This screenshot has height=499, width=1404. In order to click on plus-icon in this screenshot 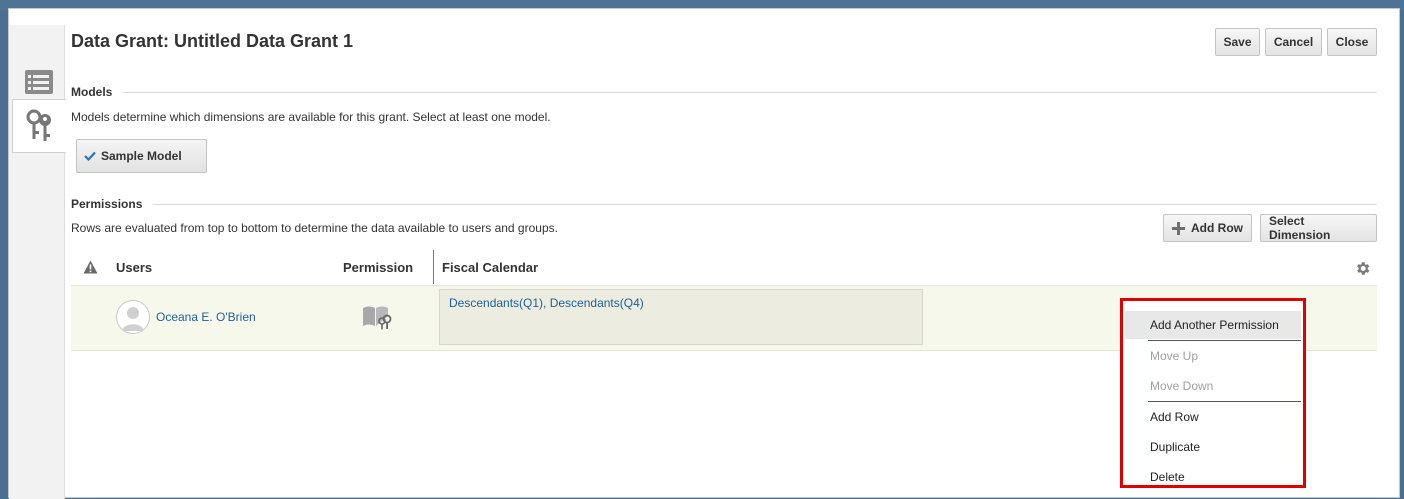, I will do `click(1178, 228)`.